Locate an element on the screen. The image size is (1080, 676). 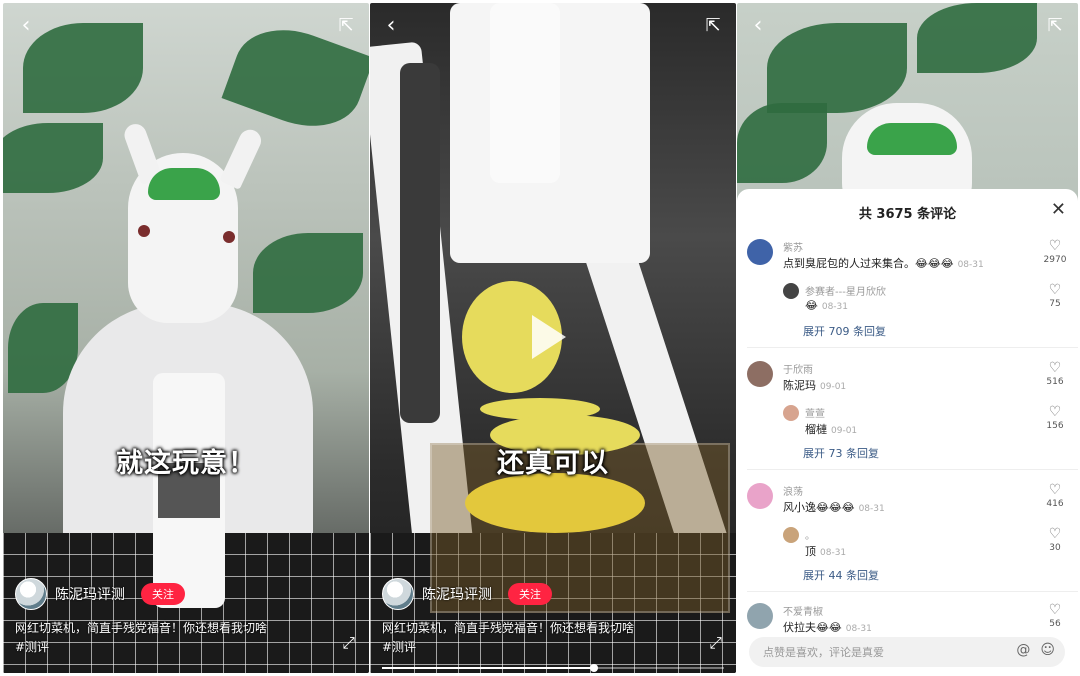
commenter-name: 紫苏 is located at coordinates (793, 246).